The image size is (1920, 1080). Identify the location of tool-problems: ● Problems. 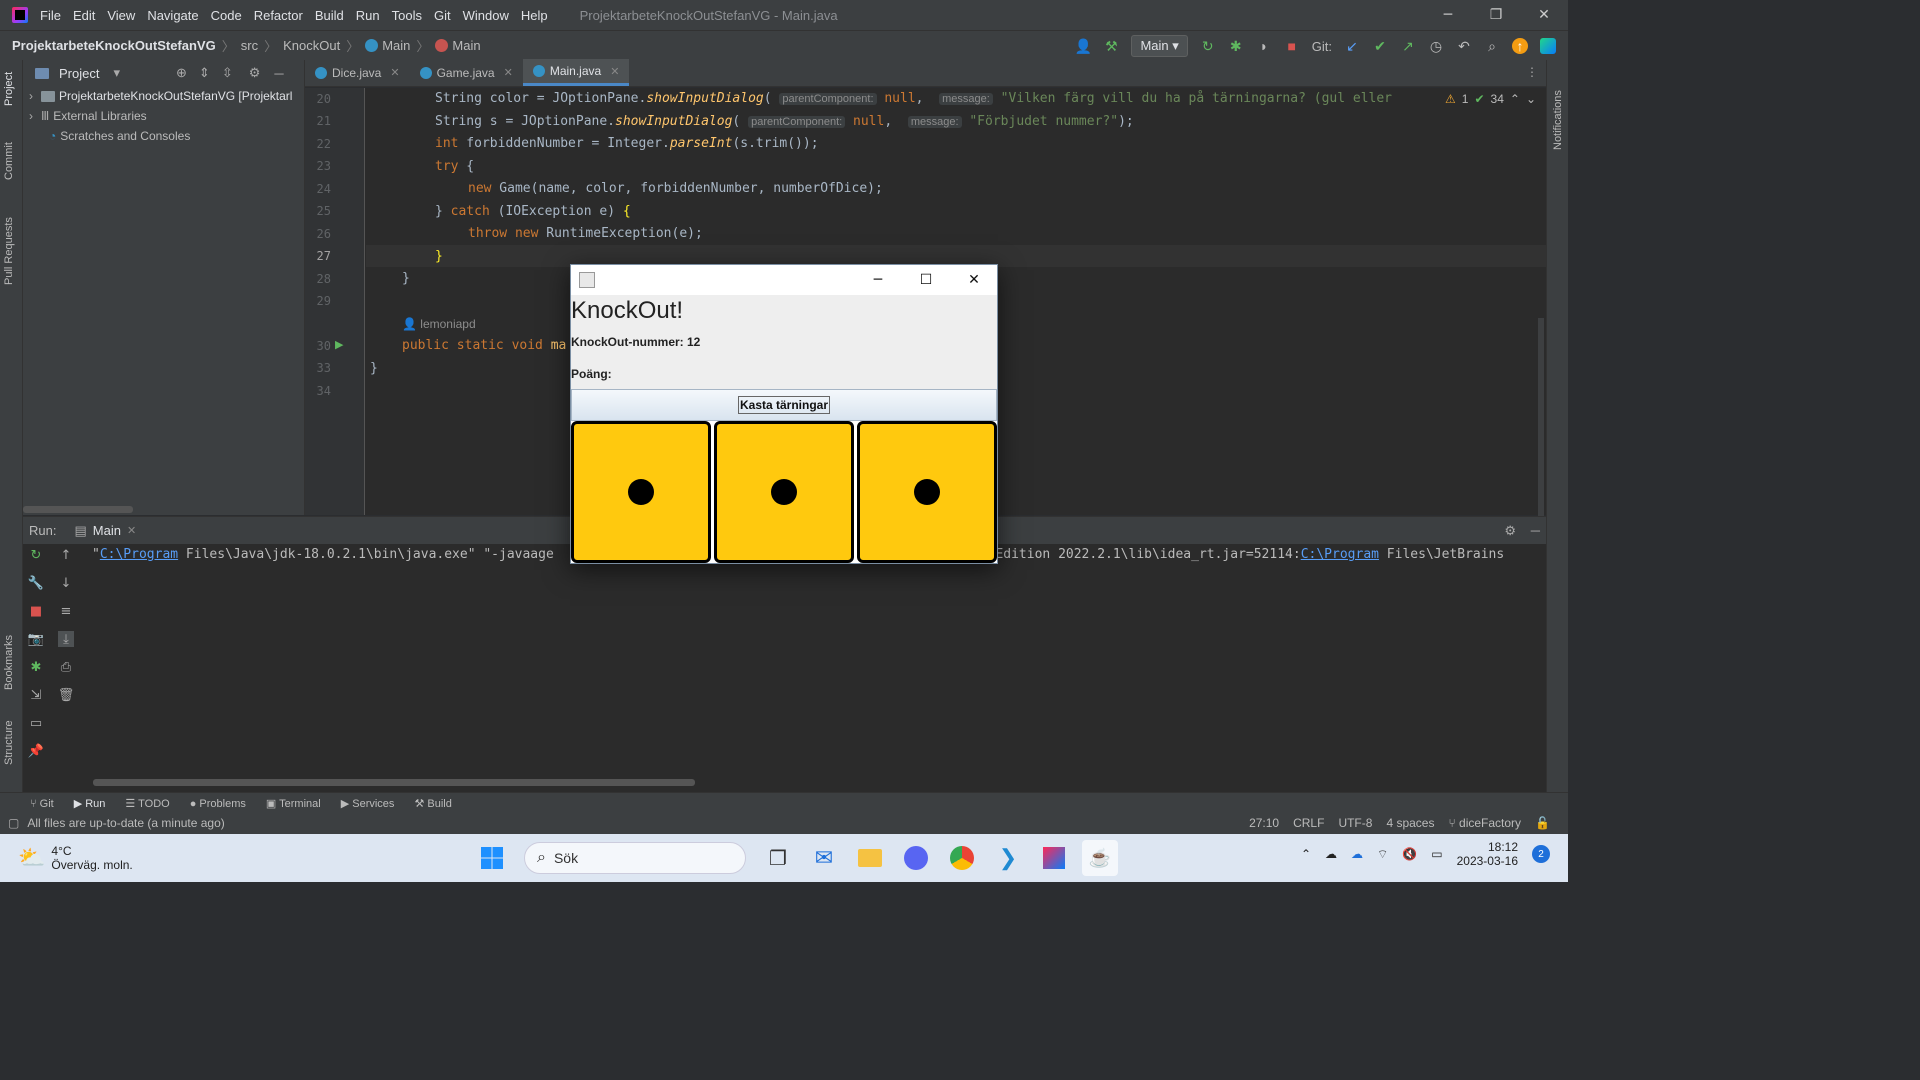
(218, 804).